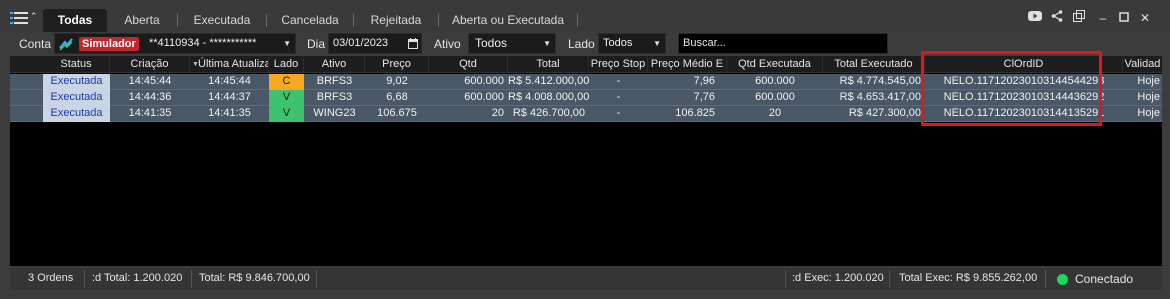  Describe the element at coordinates (361, 43) in the screenshot. I see `date-value: 03/01/2023` at that location.